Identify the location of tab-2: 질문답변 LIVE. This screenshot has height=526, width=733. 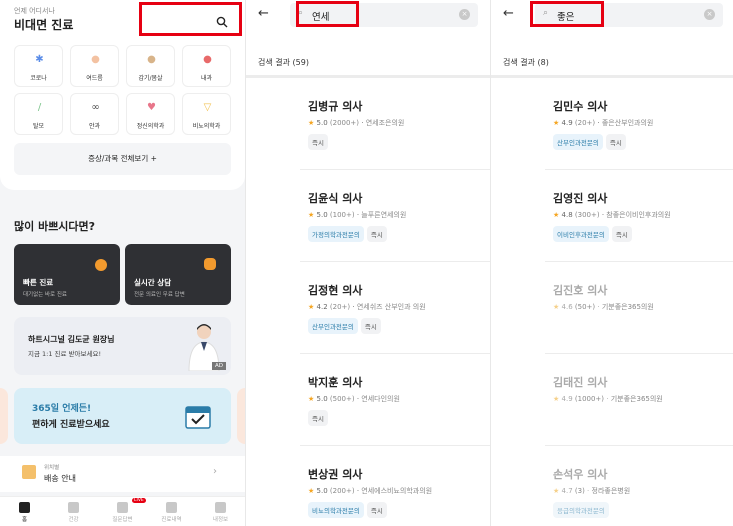
(122, 511).